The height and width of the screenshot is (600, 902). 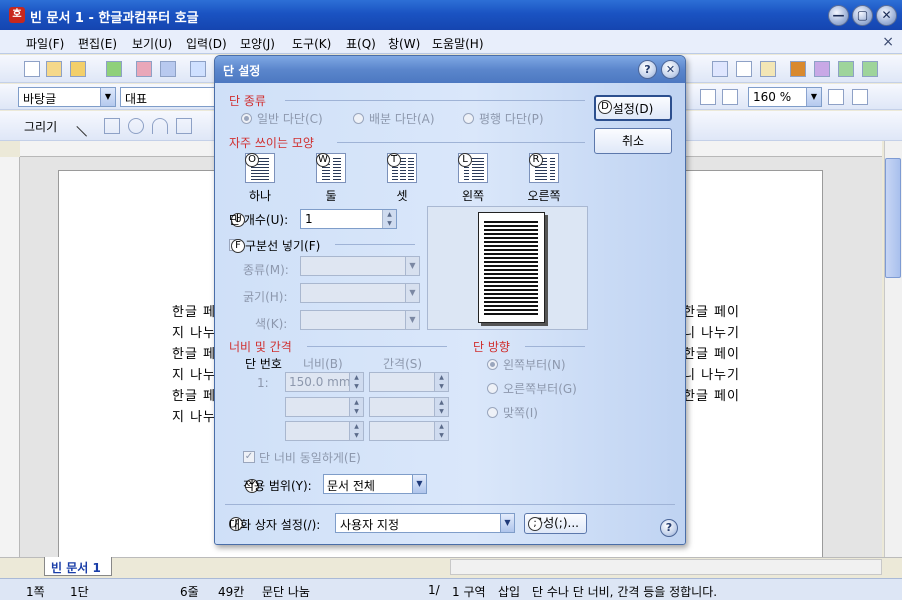 I want to click on menu-table: 표(Q), so click(x=361, y=43).